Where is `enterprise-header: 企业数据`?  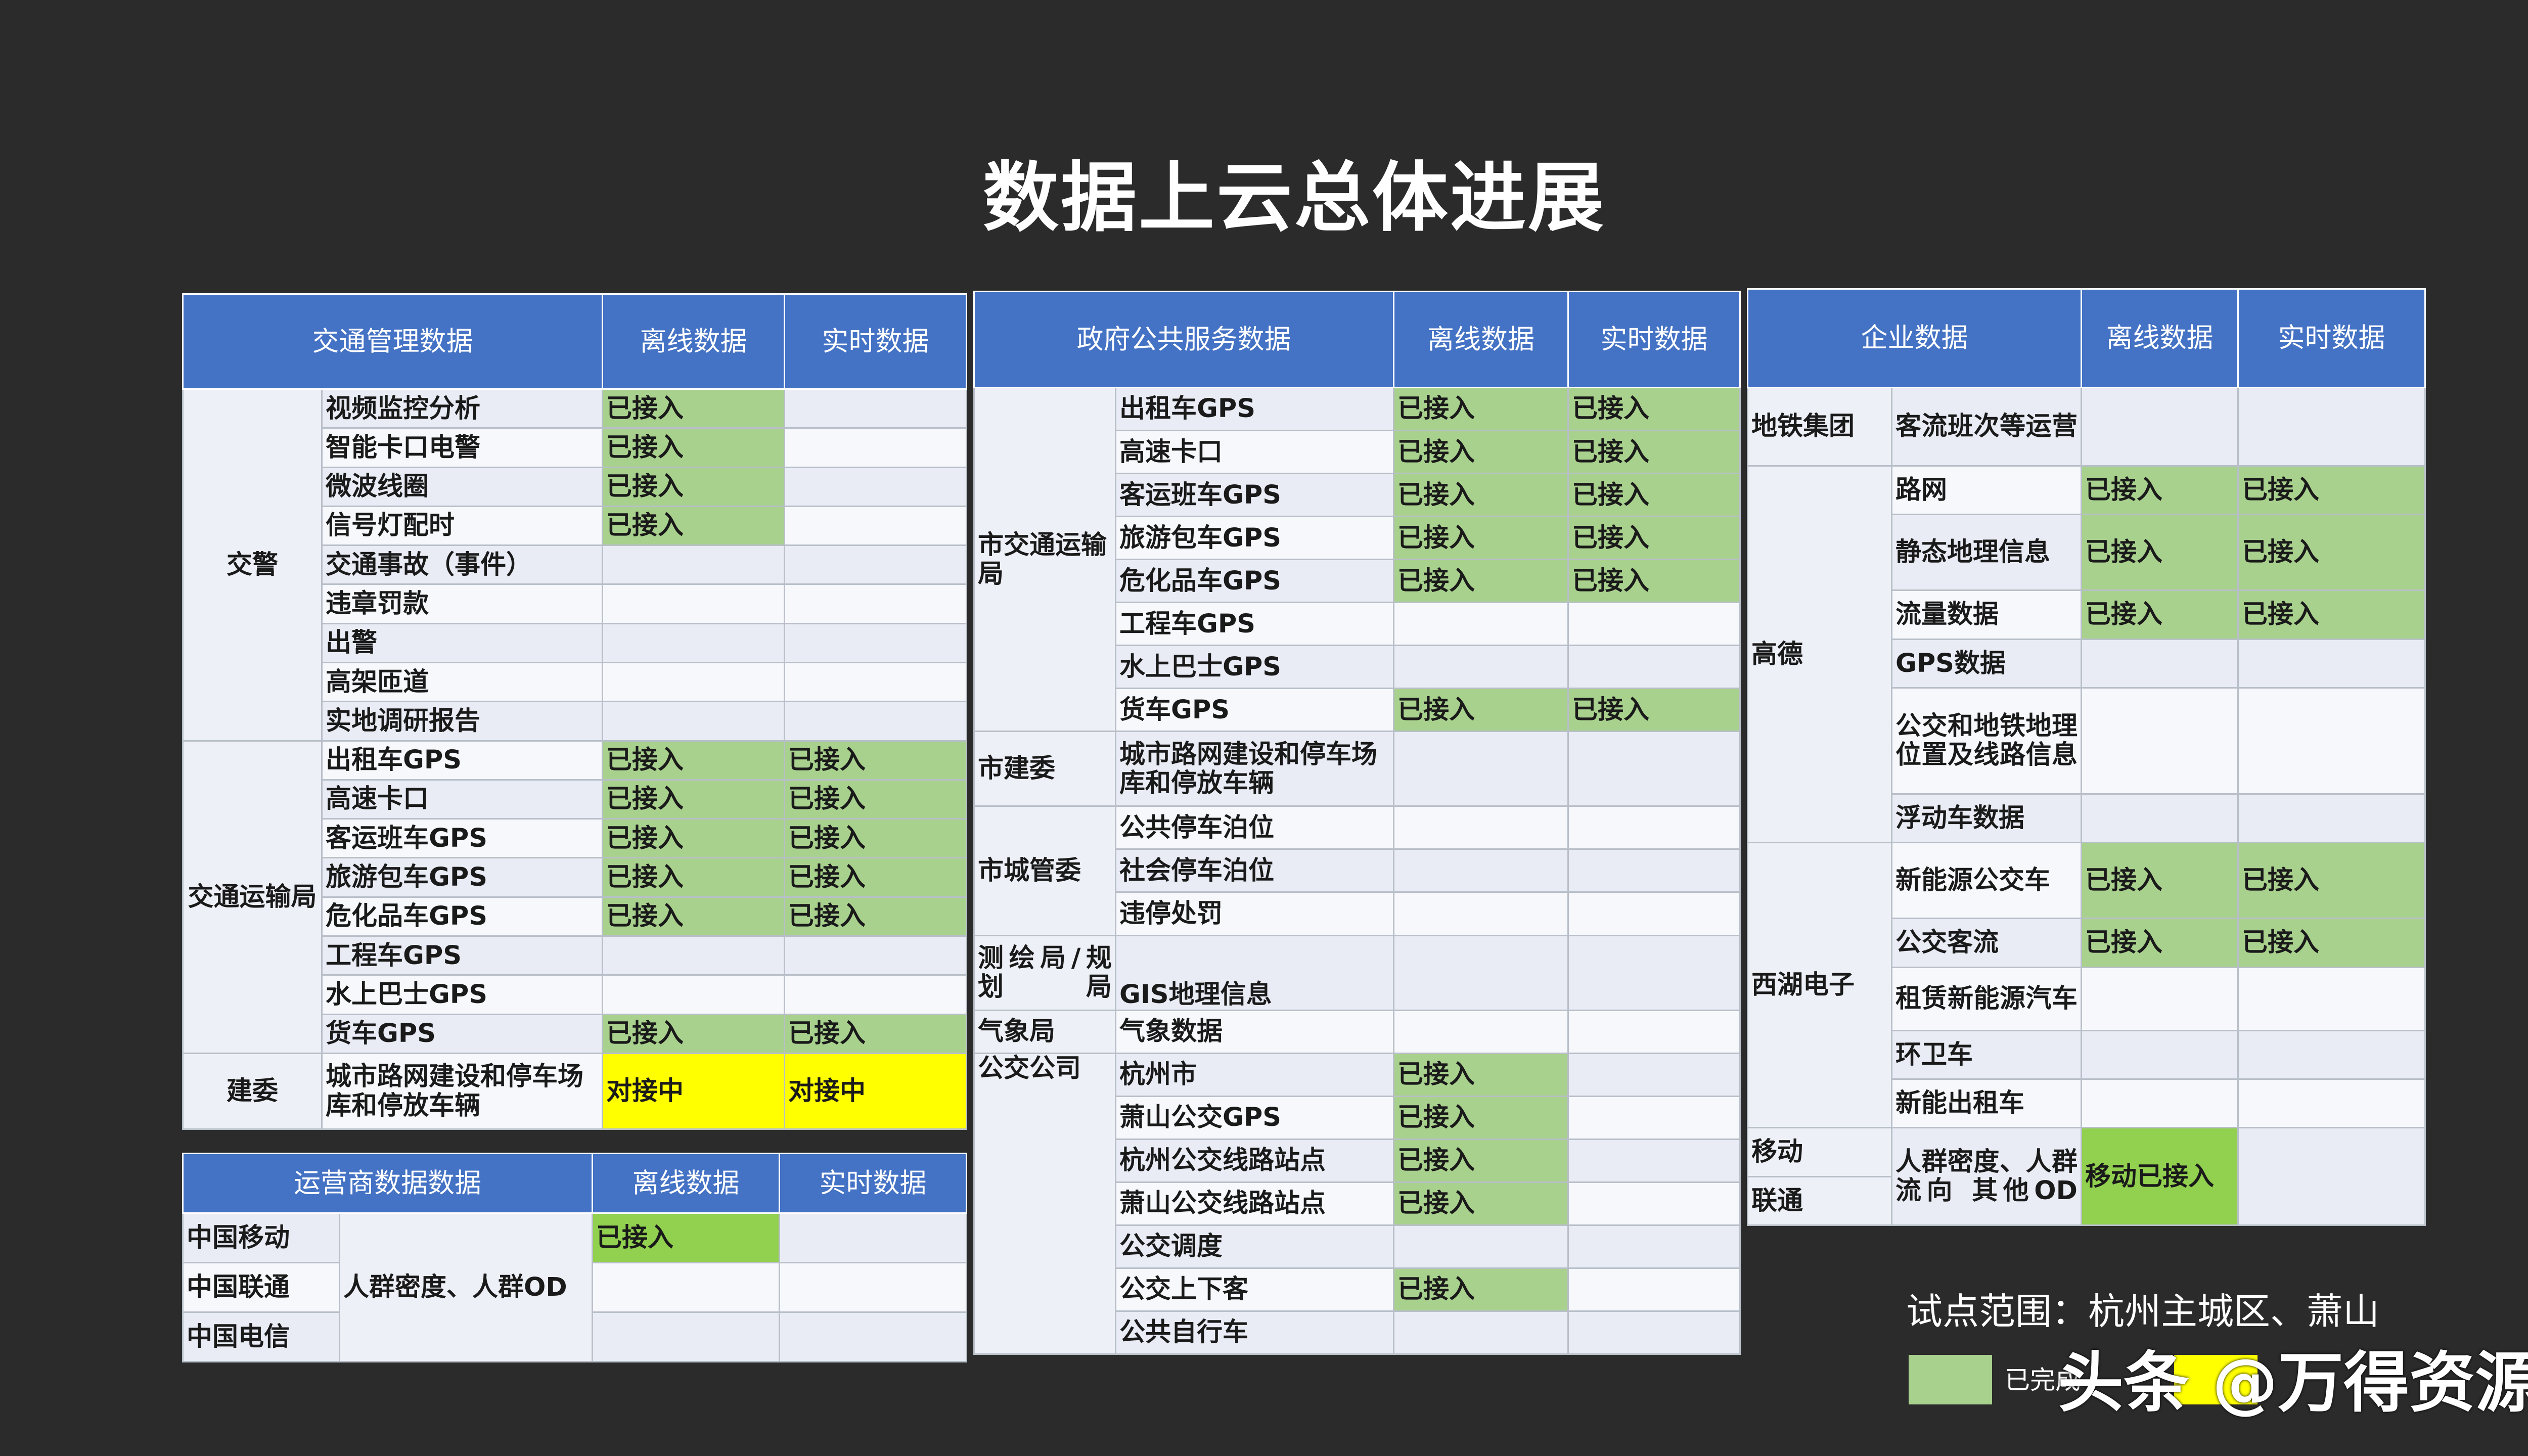 enterprise-header: 企业数据 is located at coordinates (1915, 338).